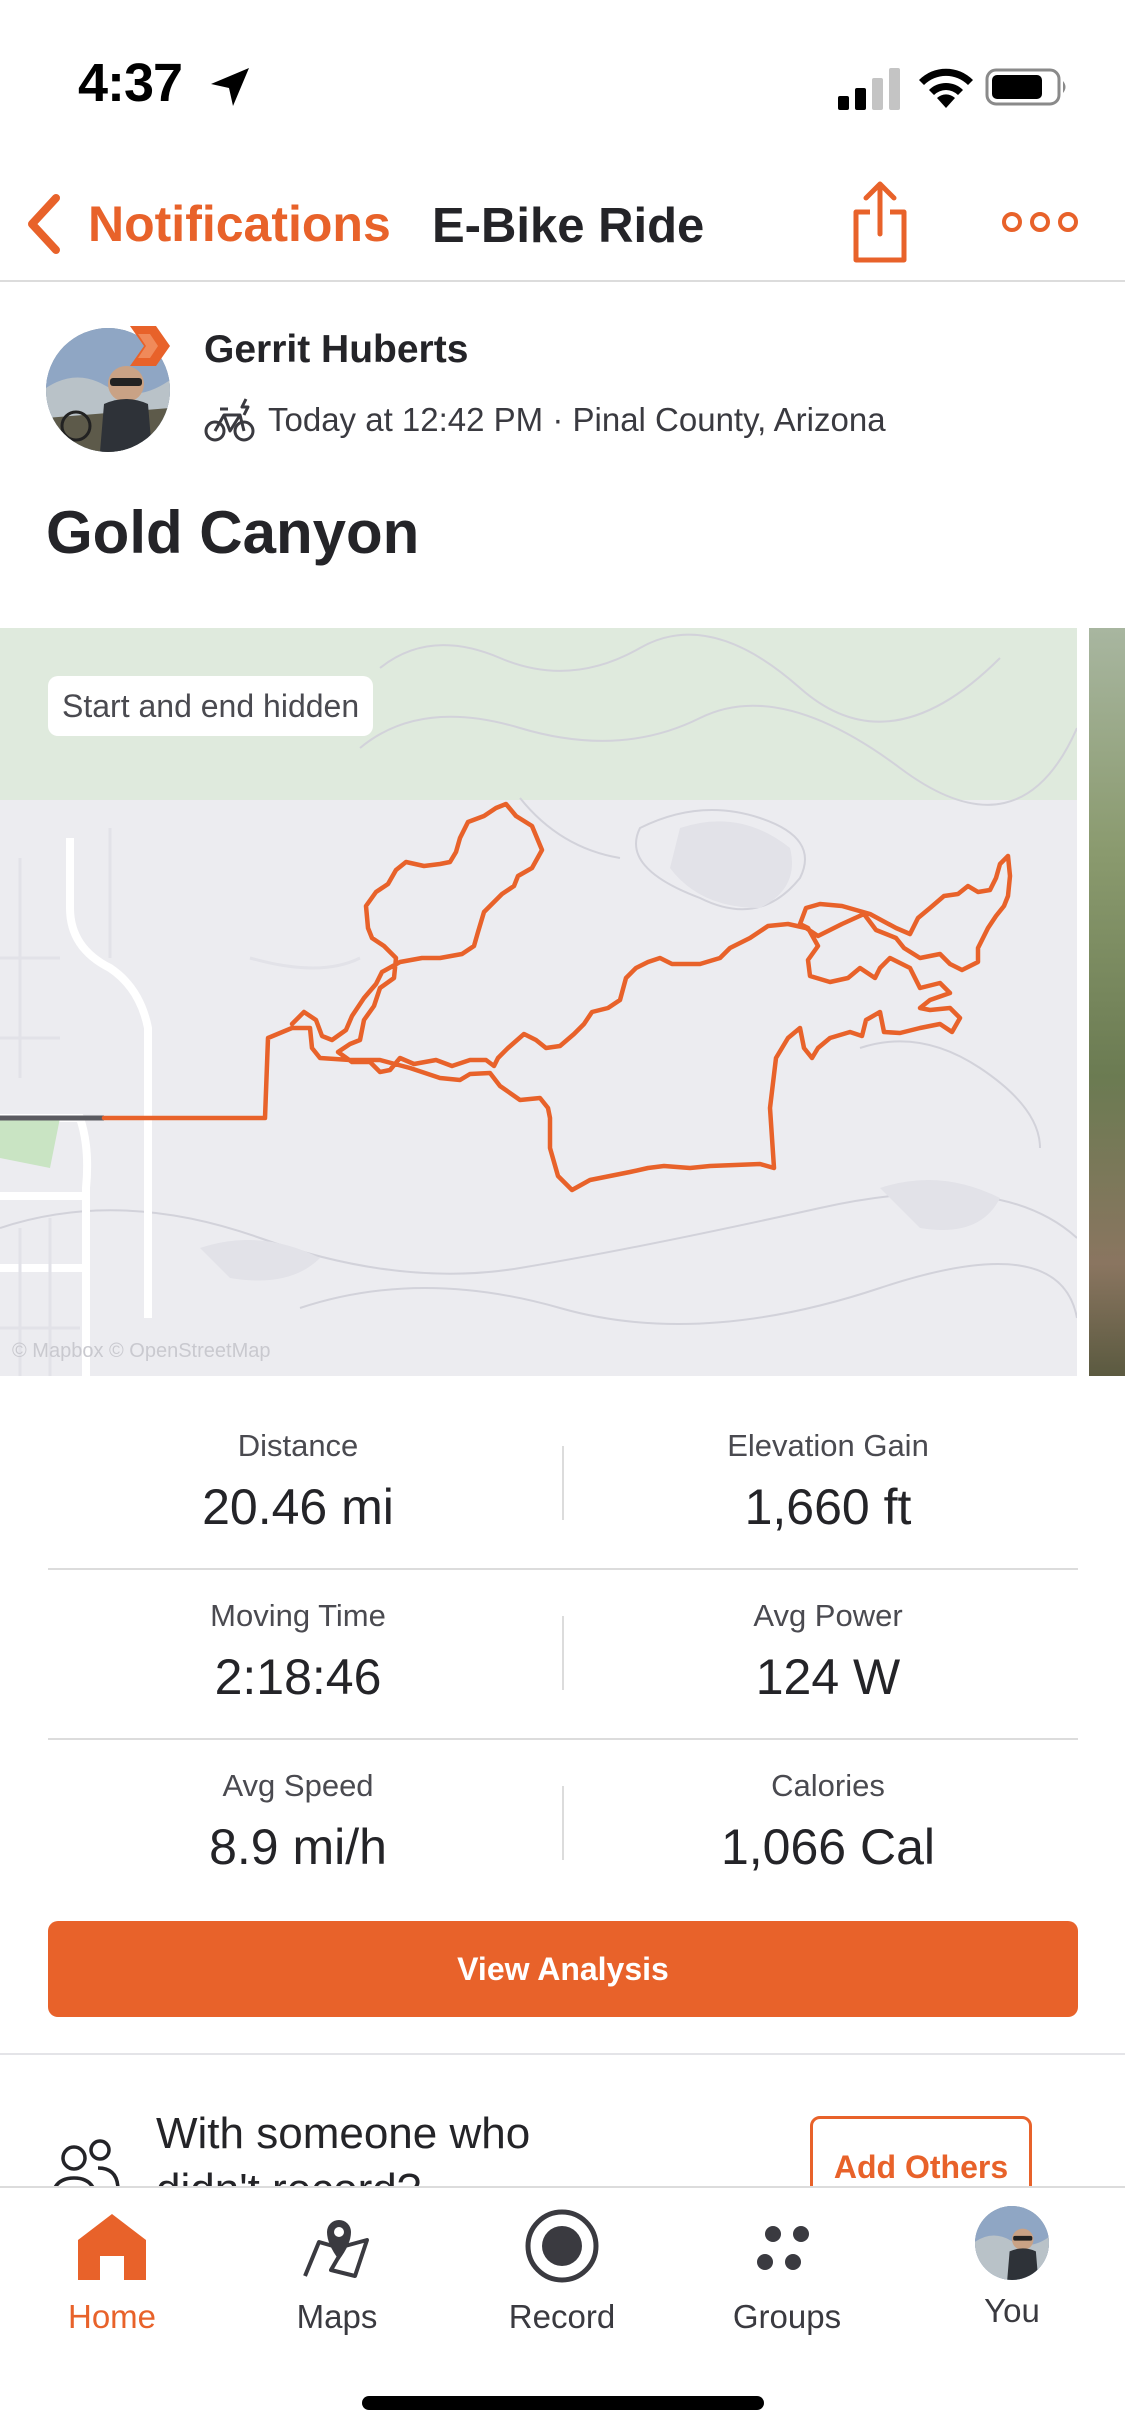  What do you see at coordinates (869, 89) in the screenshot?
I see `cellular-signal-icon` at bounding box center [869, 89].